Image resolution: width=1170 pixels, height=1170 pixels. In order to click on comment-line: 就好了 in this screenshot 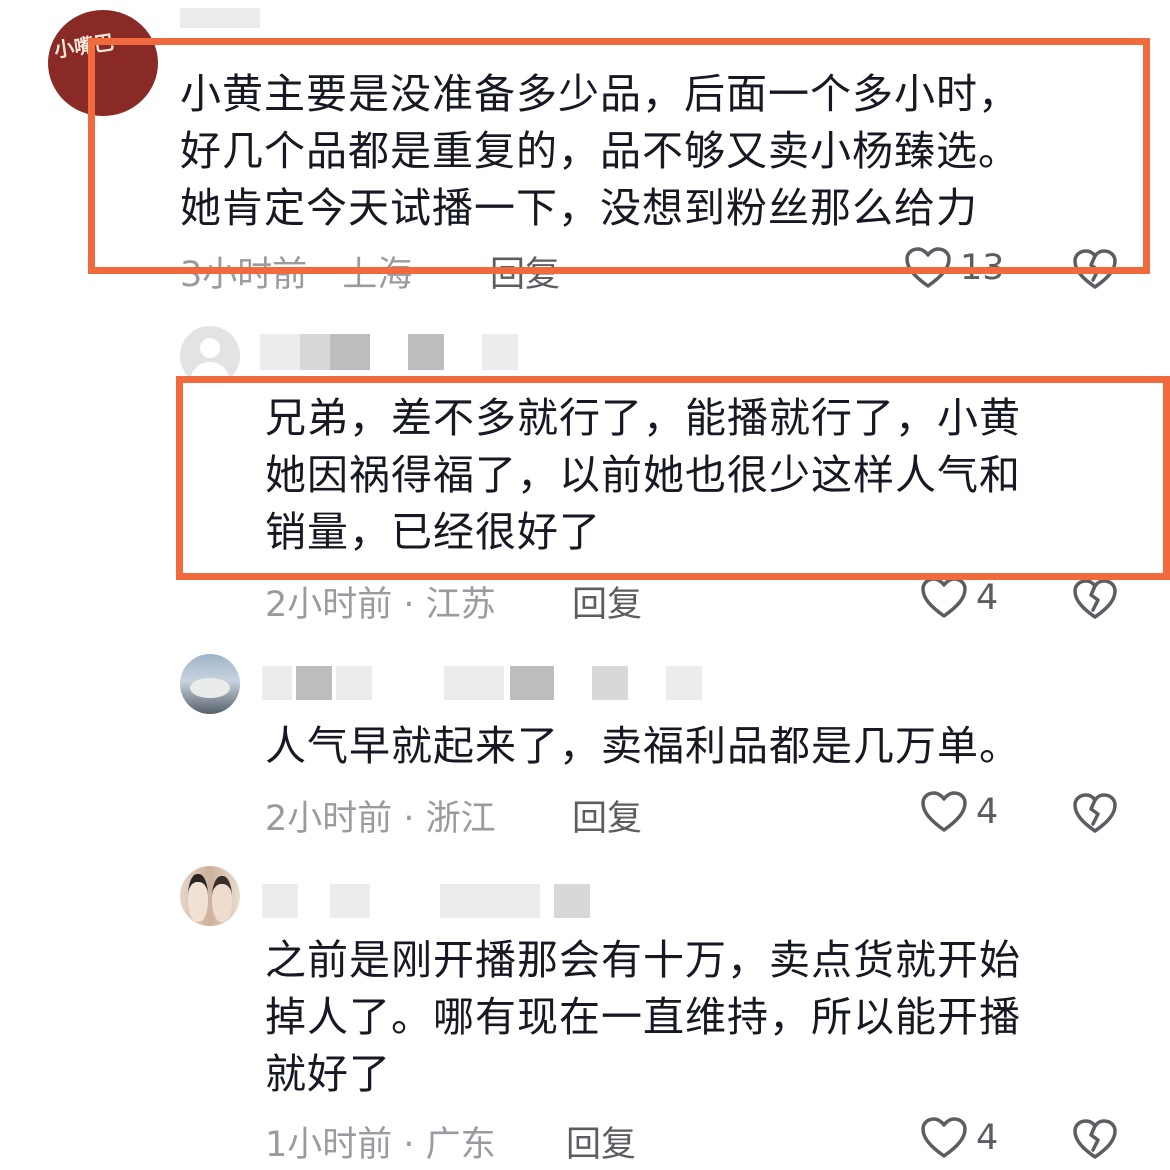, I will do `click(328, 1074)`.